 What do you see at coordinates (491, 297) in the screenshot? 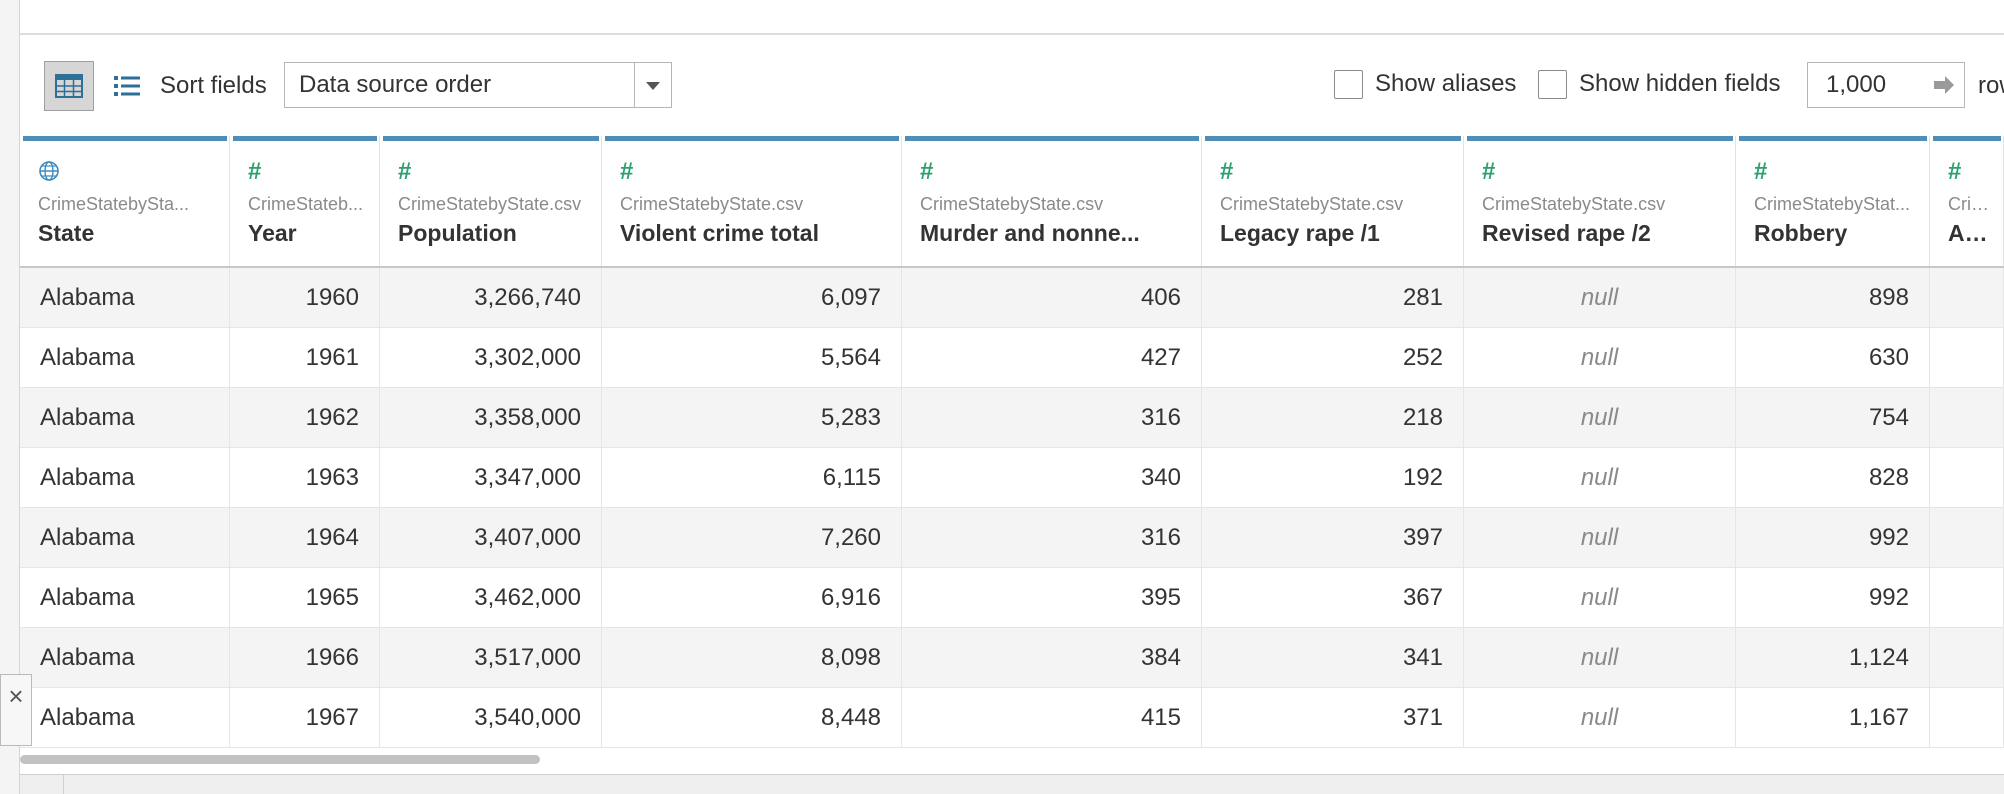
I see `table-cell-population: 3,266,740` at bounding box center [491, 297].